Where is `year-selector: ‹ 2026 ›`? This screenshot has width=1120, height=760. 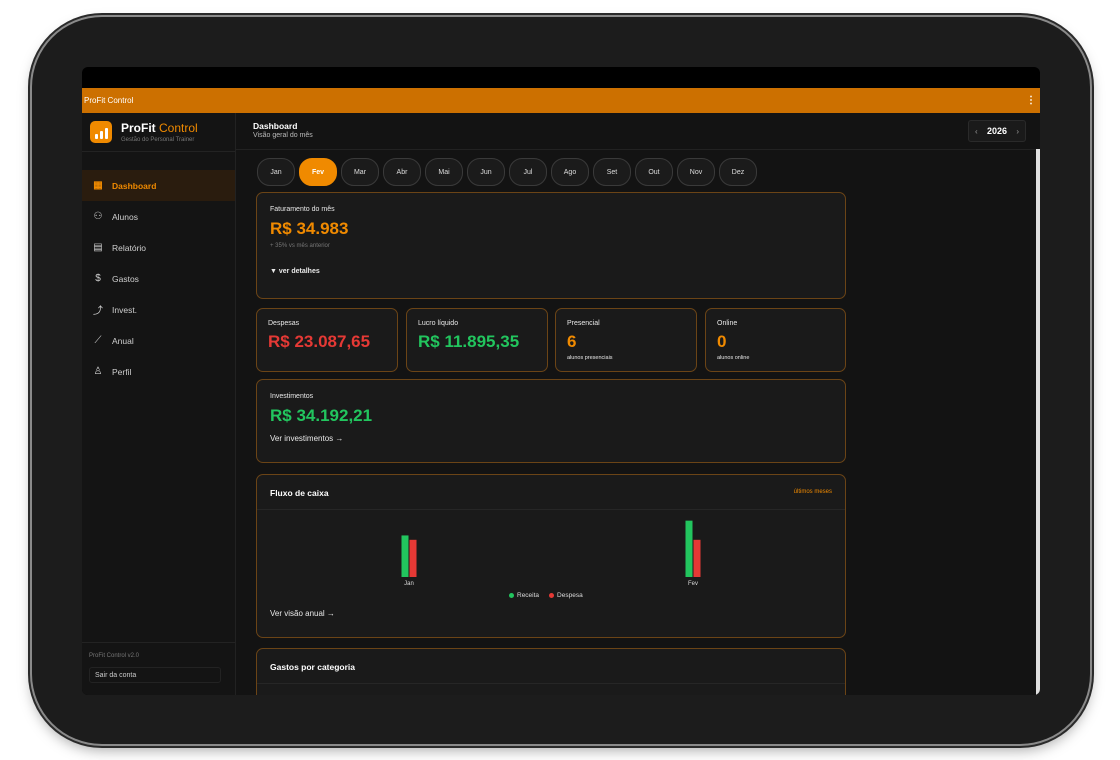 year-selector: ‹ 2026 › is located at coordinates (997, 131).